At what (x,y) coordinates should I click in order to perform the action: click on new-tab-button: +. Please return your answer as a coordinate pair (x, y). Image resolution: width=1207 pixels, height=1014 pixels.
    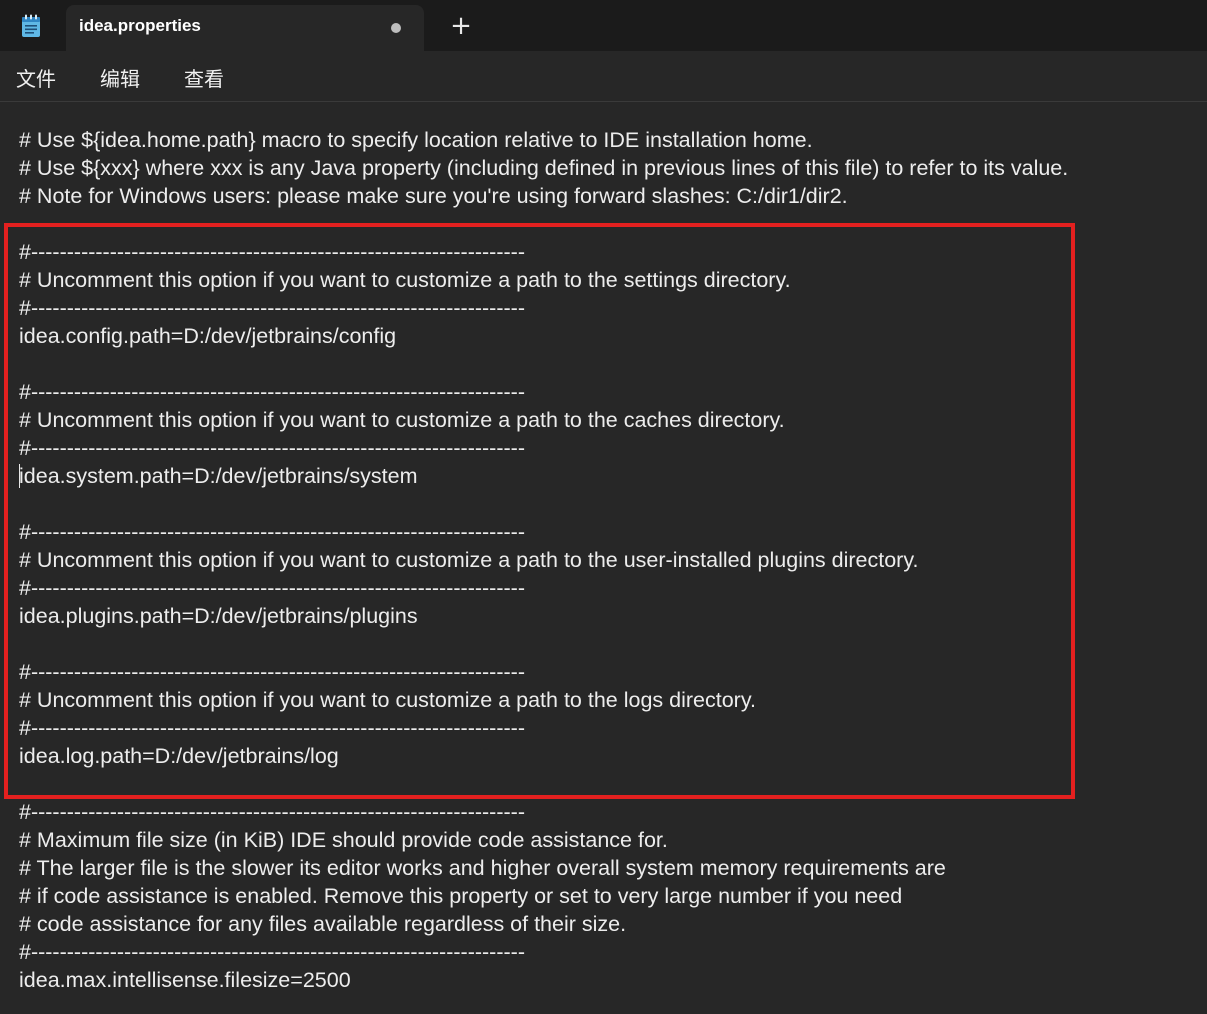
    Looking at the image, I should click on (461, 26).